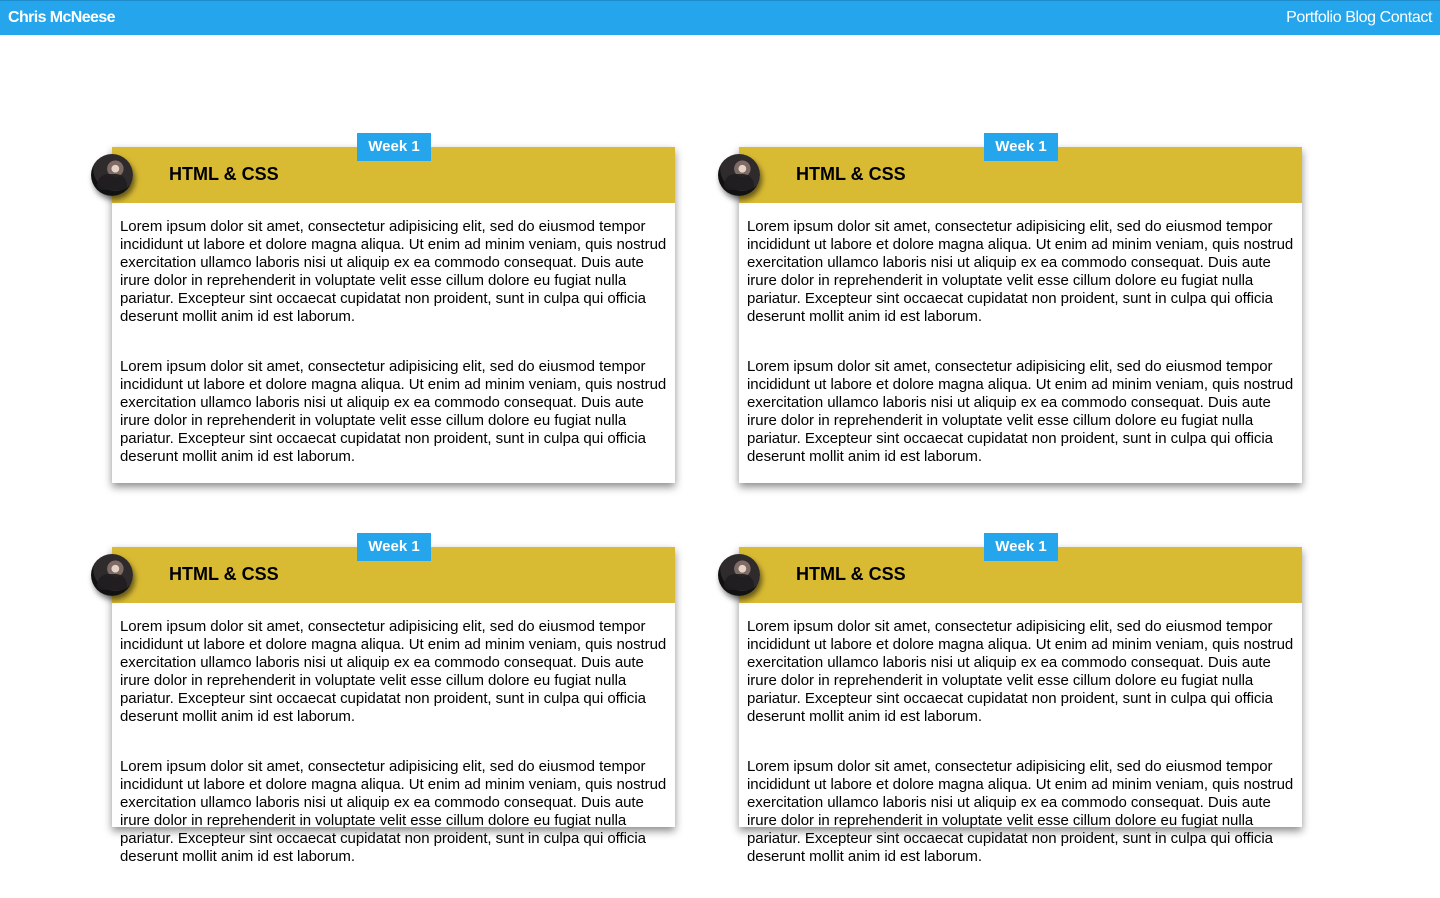 The width and height of the screenshot is (1440, 898). I want to click on nav-link-blog: Blog, so click(1360, 18).